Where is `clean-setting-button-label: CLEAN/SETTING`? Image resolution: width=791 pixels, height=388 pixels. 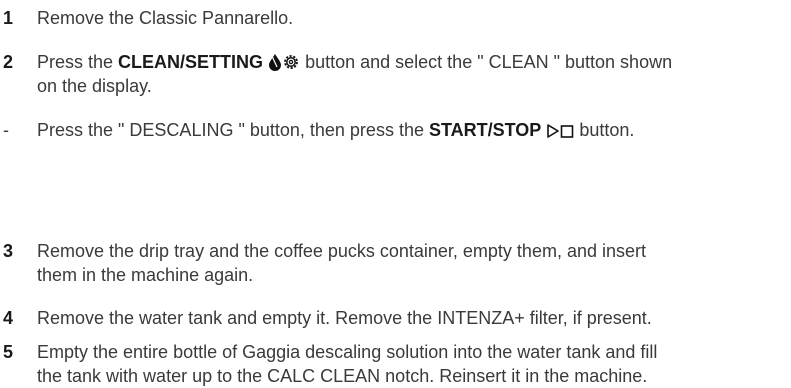 clean-setting-button-label: CLEAN/SETTING is located at coordinates (191, 62).